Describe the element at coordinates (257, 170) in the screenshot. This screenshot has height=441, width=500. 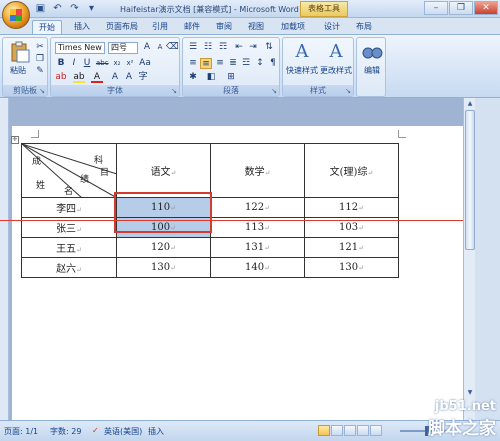
I see `column-header-math: 数学↵` at that location.